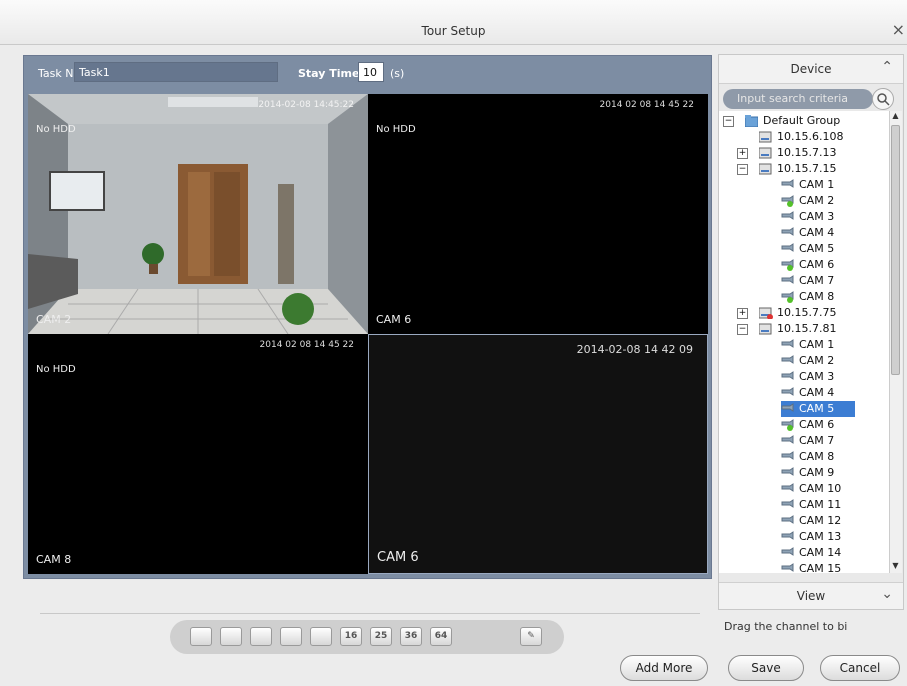 This screenshot has height=686, width=907. I want to click on add-more-button: Add More, so click(664, 668).